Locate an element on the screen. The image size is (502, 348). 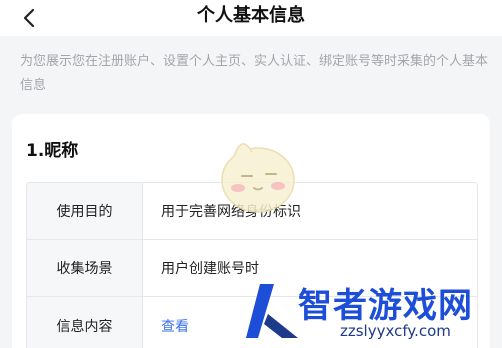
brand-logo-icon is located at coordinates (272, 311).